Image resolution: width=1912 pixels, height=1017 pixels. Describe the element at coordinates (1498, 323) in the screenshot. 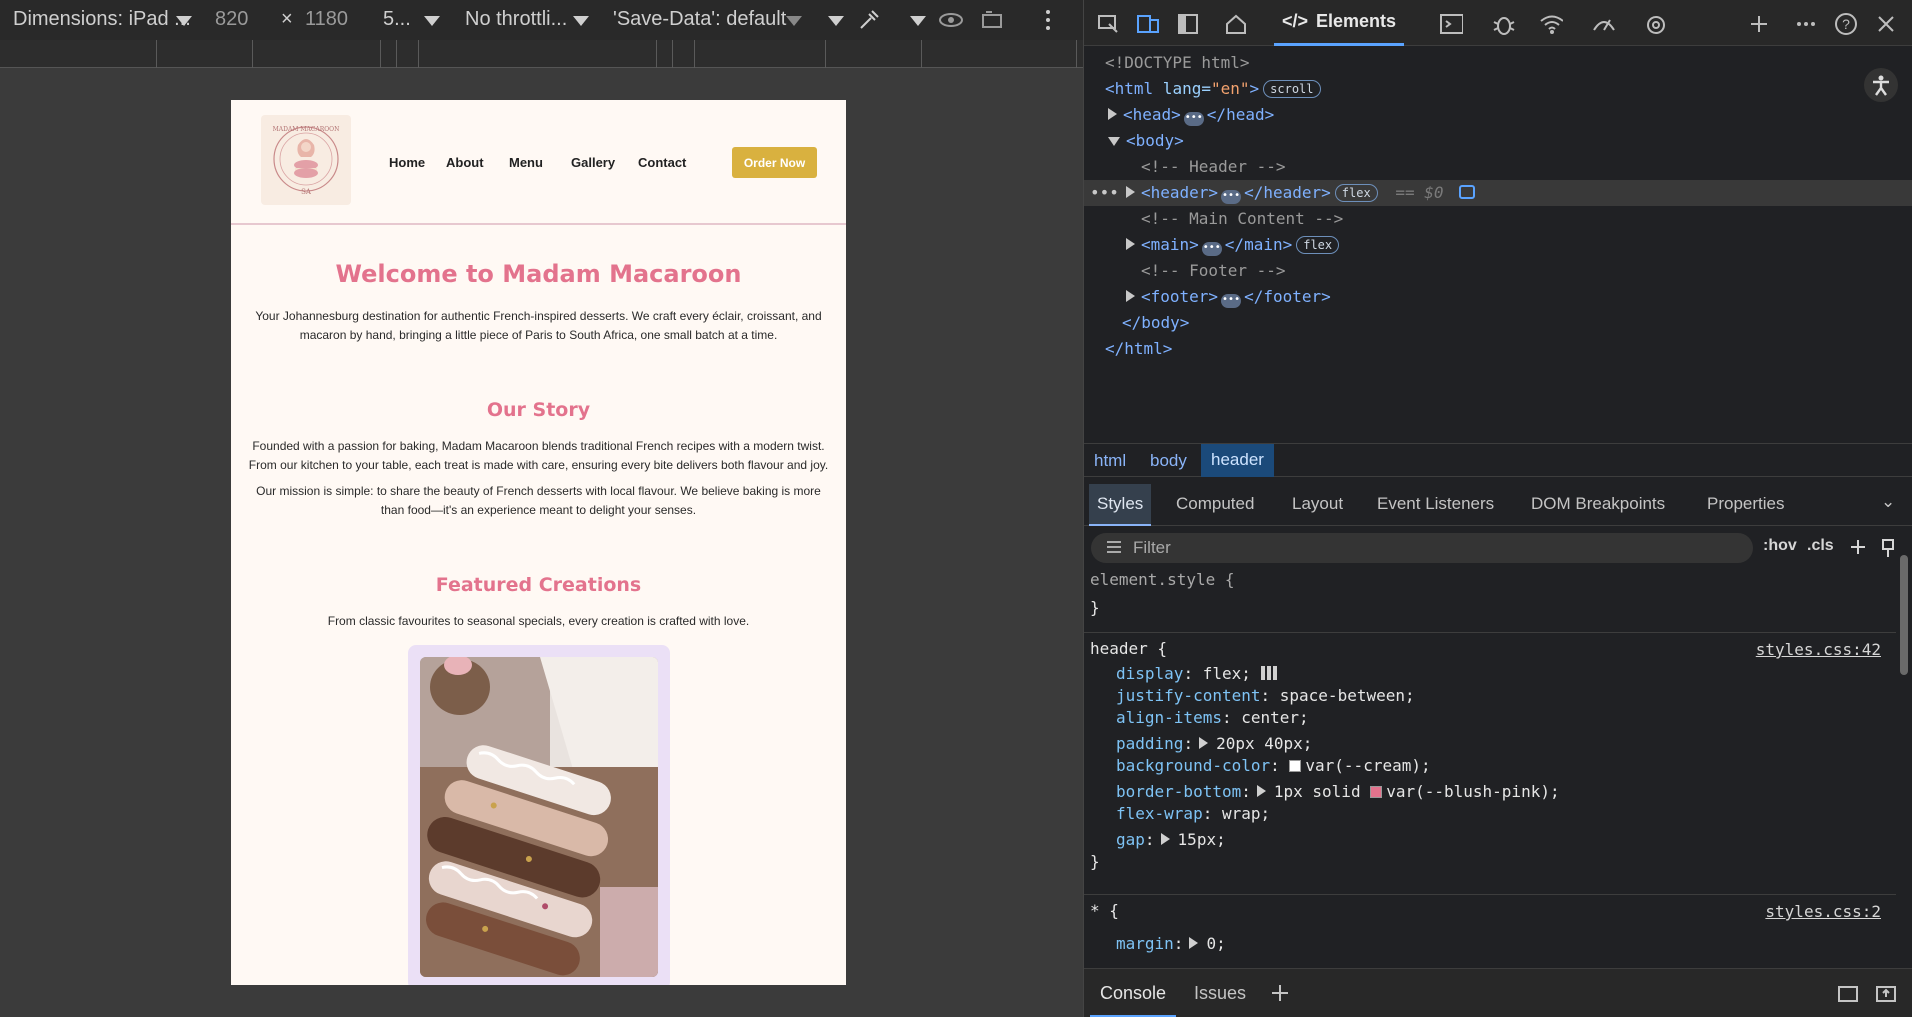

I see `dom-body-close: </body>` at that location.